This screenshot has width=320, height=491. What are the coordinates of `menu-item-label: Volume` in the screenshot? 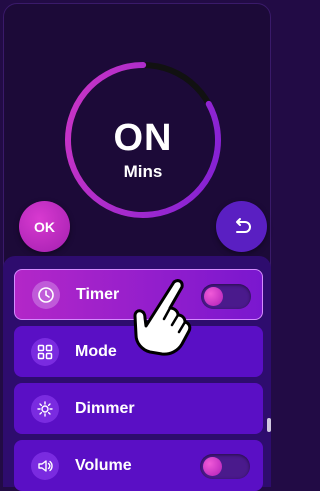 It's located at (103, 465).